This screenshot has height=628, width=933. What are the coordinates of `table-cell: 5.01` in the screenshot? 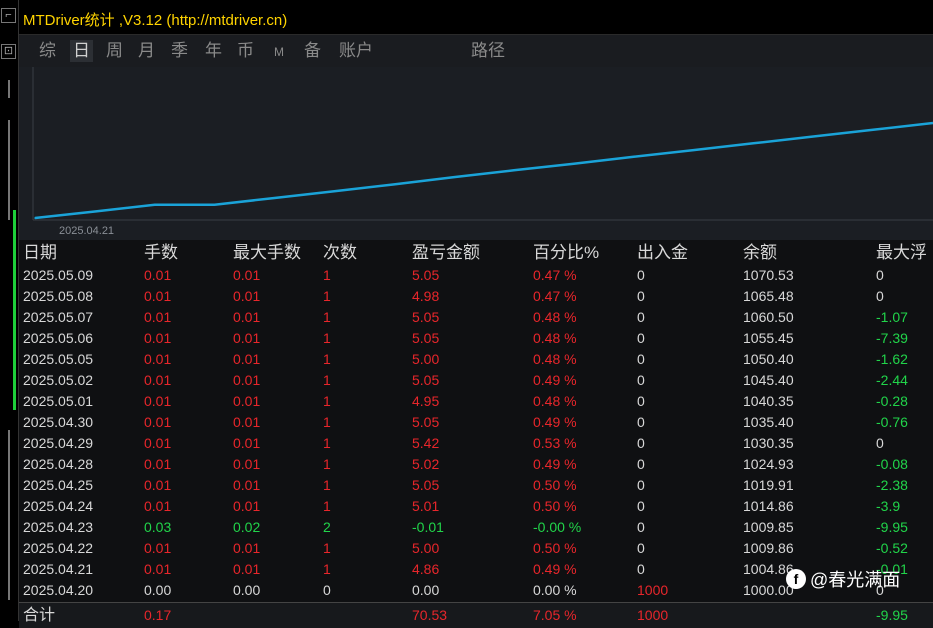 It's located at (426, 506).